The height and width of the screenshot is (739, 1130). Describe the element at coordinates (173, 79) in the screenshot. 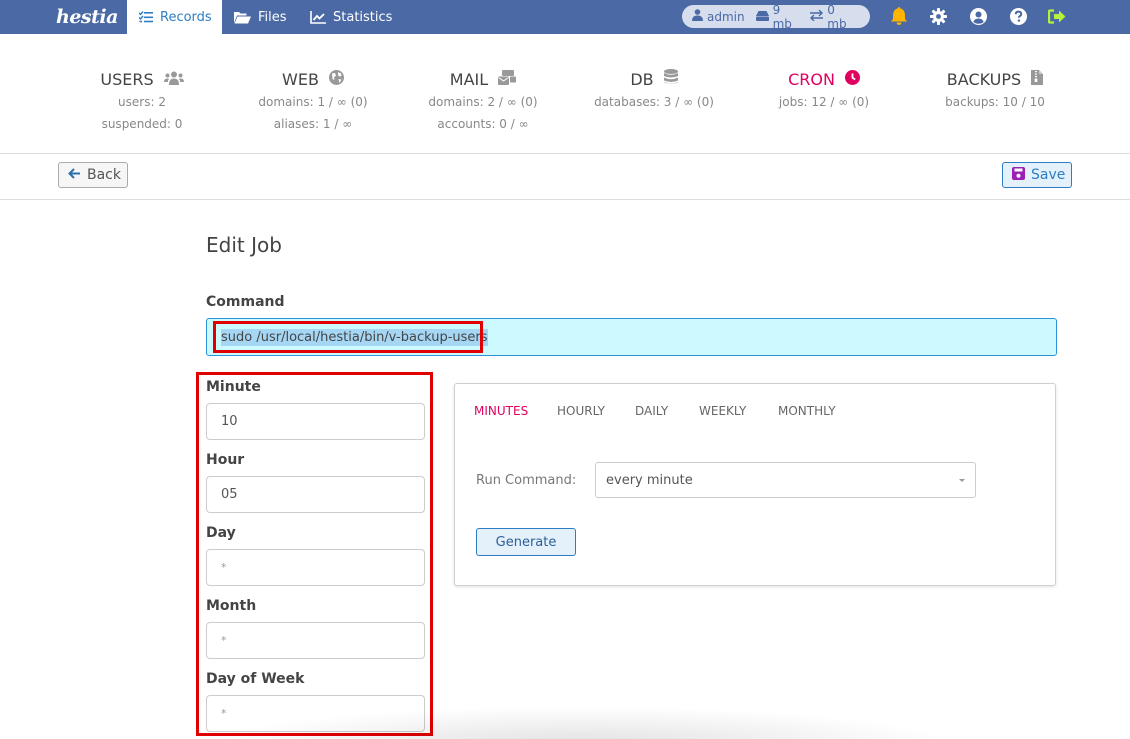

I see `users-icon` at that location.